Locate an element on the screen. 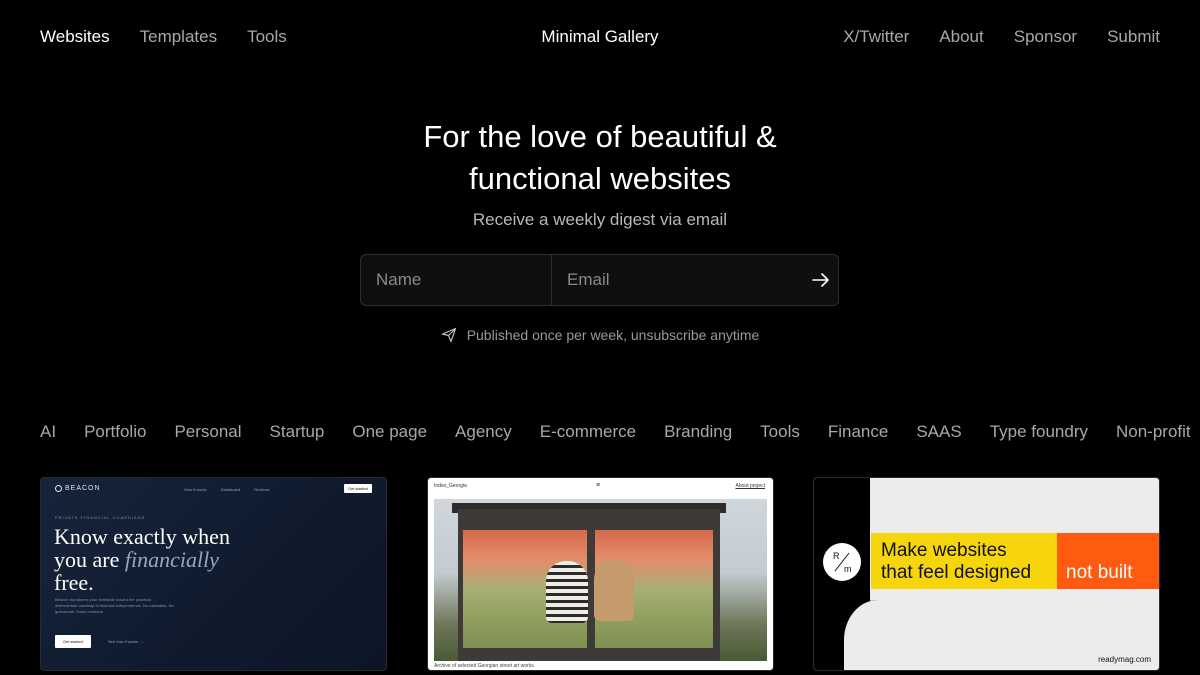 The image size is (1200, 675). beacon-headline-text: you are is located at coordinates (89, 559).